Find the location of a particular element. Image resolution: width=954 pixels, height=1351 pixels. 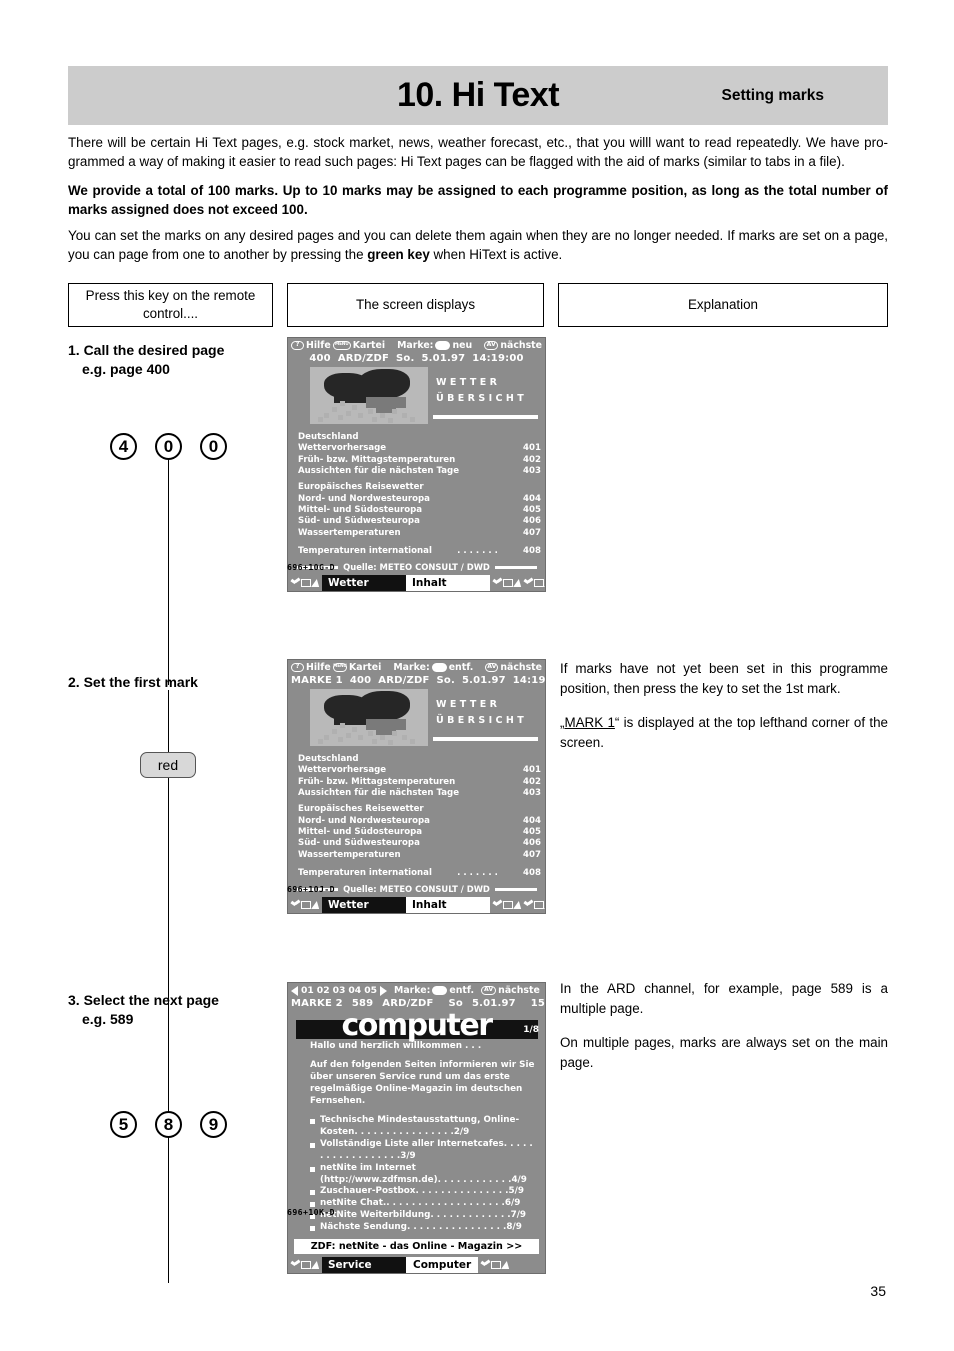

tv1-list-item: Nord- und Nordwesteuropa 404 is located at coordinates (419, 499).